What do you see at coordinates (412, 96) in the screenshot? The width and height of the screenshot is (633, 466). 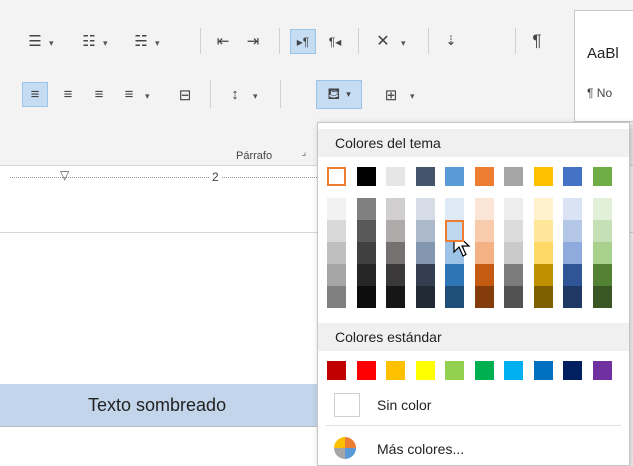 I see `borders-dropdown-icon: ▾` at bounding box center [412, 96].